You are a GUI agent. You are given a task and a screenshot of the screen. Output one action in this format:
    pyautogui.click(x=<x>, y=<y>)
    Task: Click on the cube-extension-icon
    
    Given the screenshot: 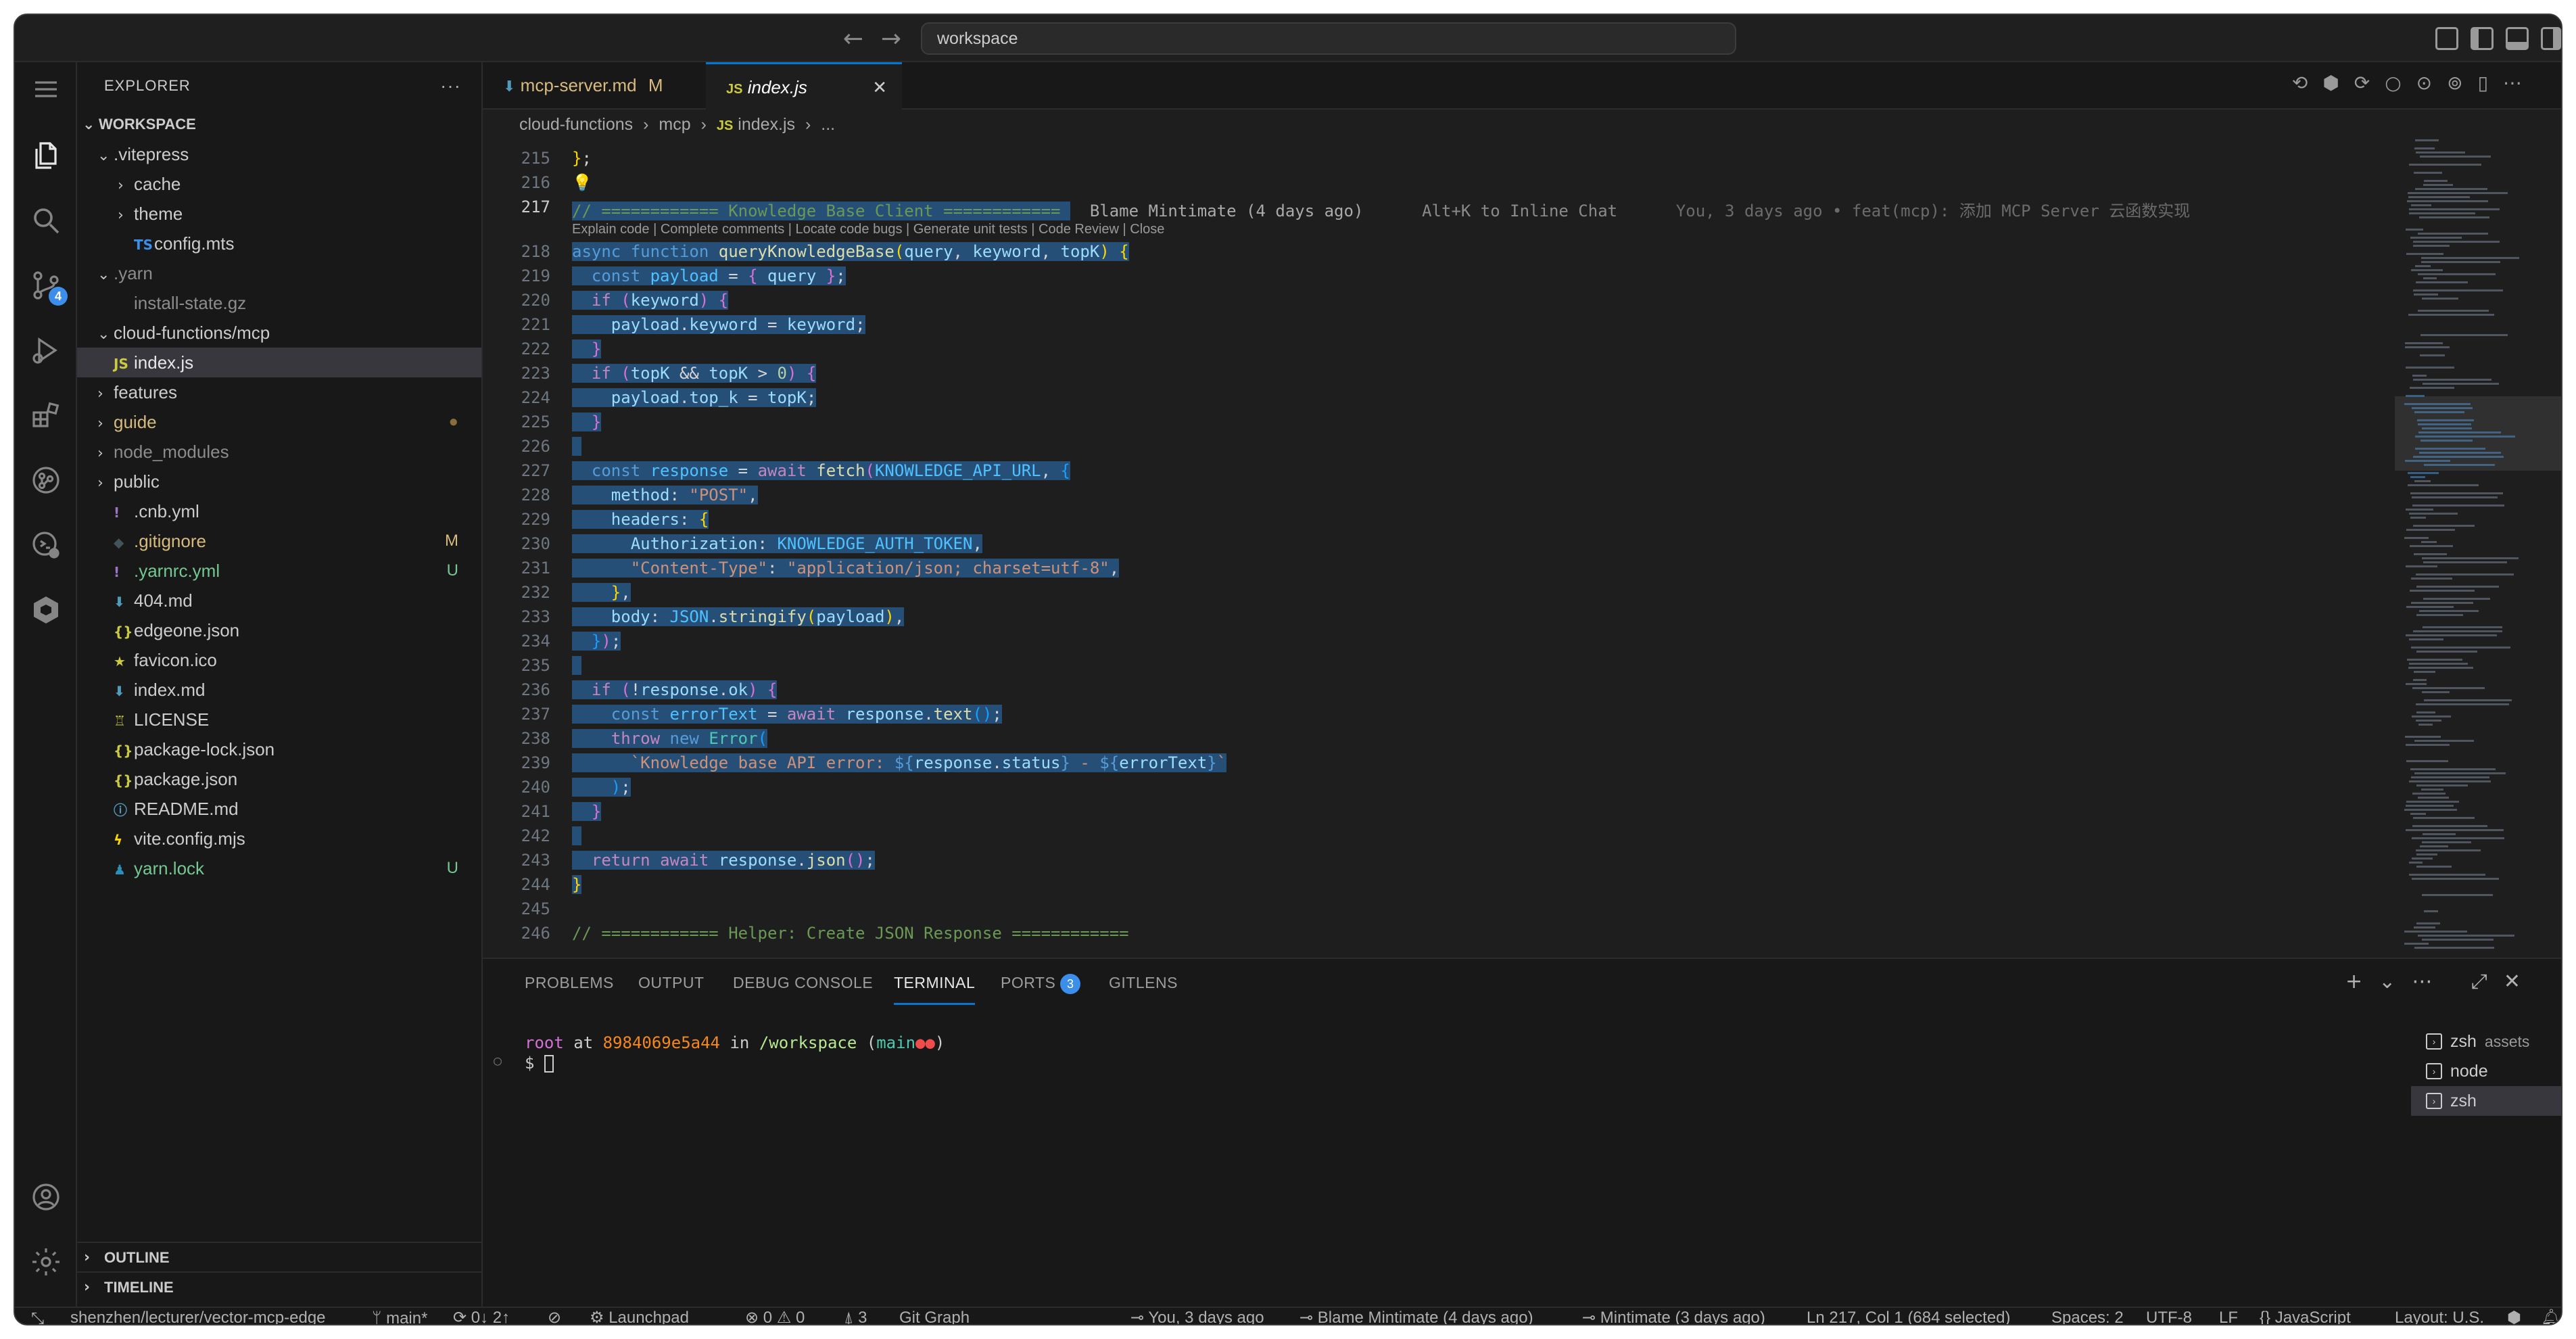 What is the action you would take?
    pyautogui.click(x=46, y=610)
    